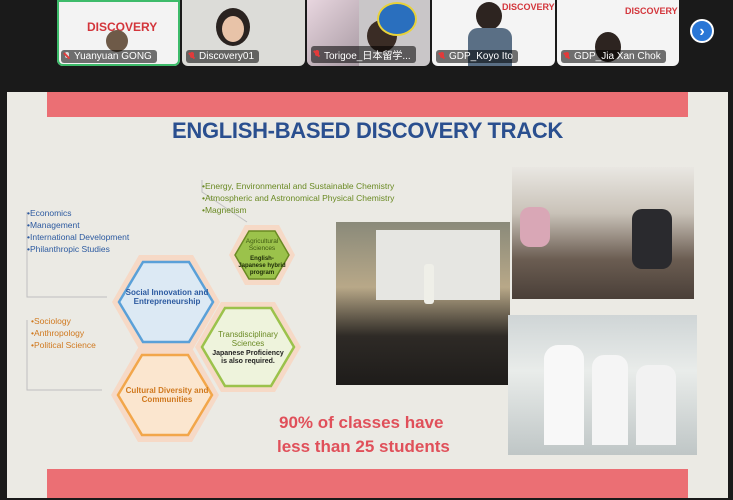 This screenshot has width=733, height=500. What do you see at coordinates (58, 333) in the screenshot?
I see `field-item: •Anthropology` at bounding box center [58, 333].